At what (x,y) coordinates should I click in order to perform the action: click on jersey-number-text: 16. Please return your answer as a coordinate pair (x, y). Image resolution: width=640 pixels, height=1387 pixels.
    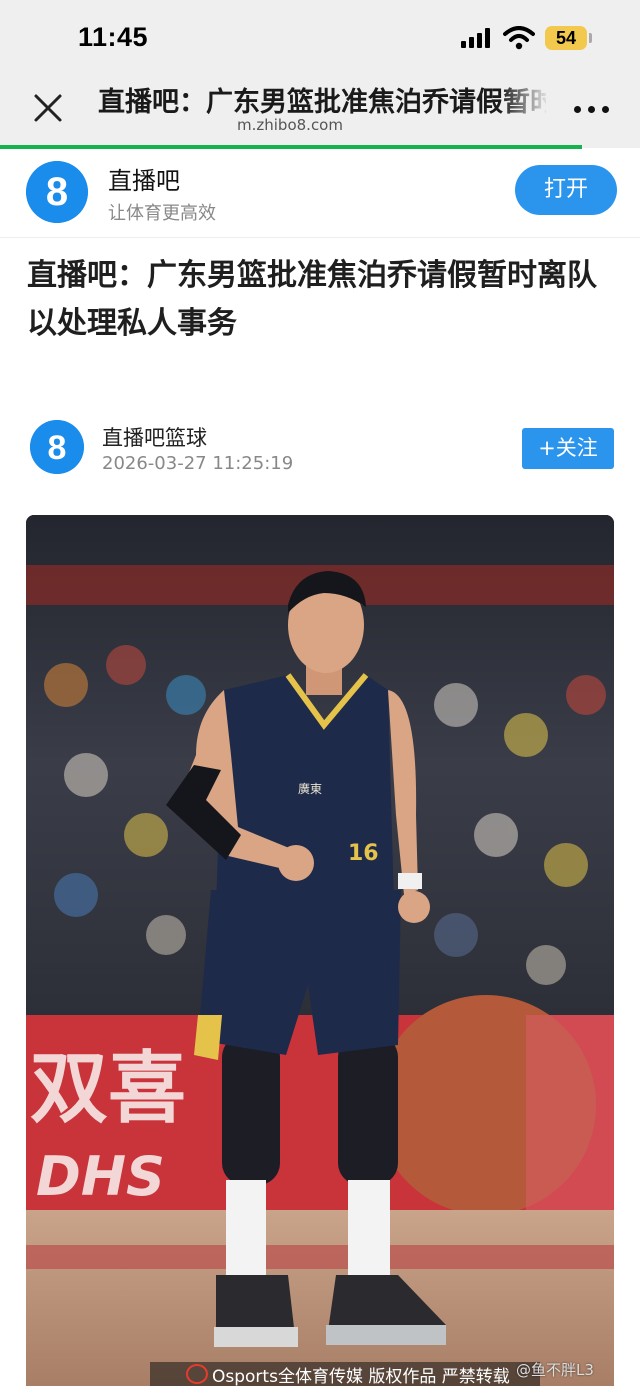
    Looking at the image, I should click on (363, 853).